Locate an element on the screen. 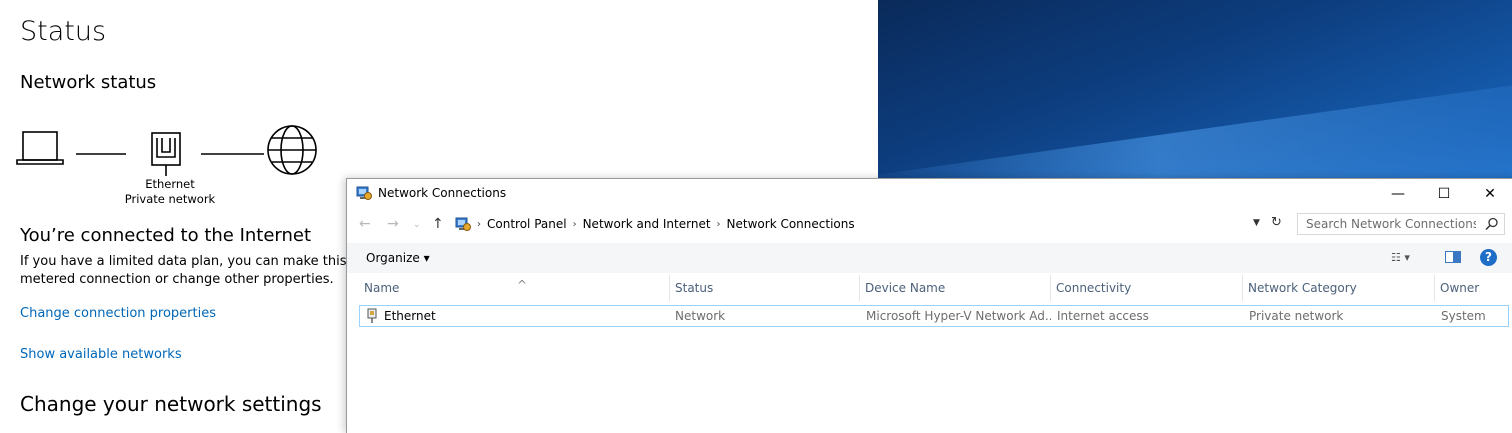  column-header-name: Name ^ is located at coordinates (514, 288).